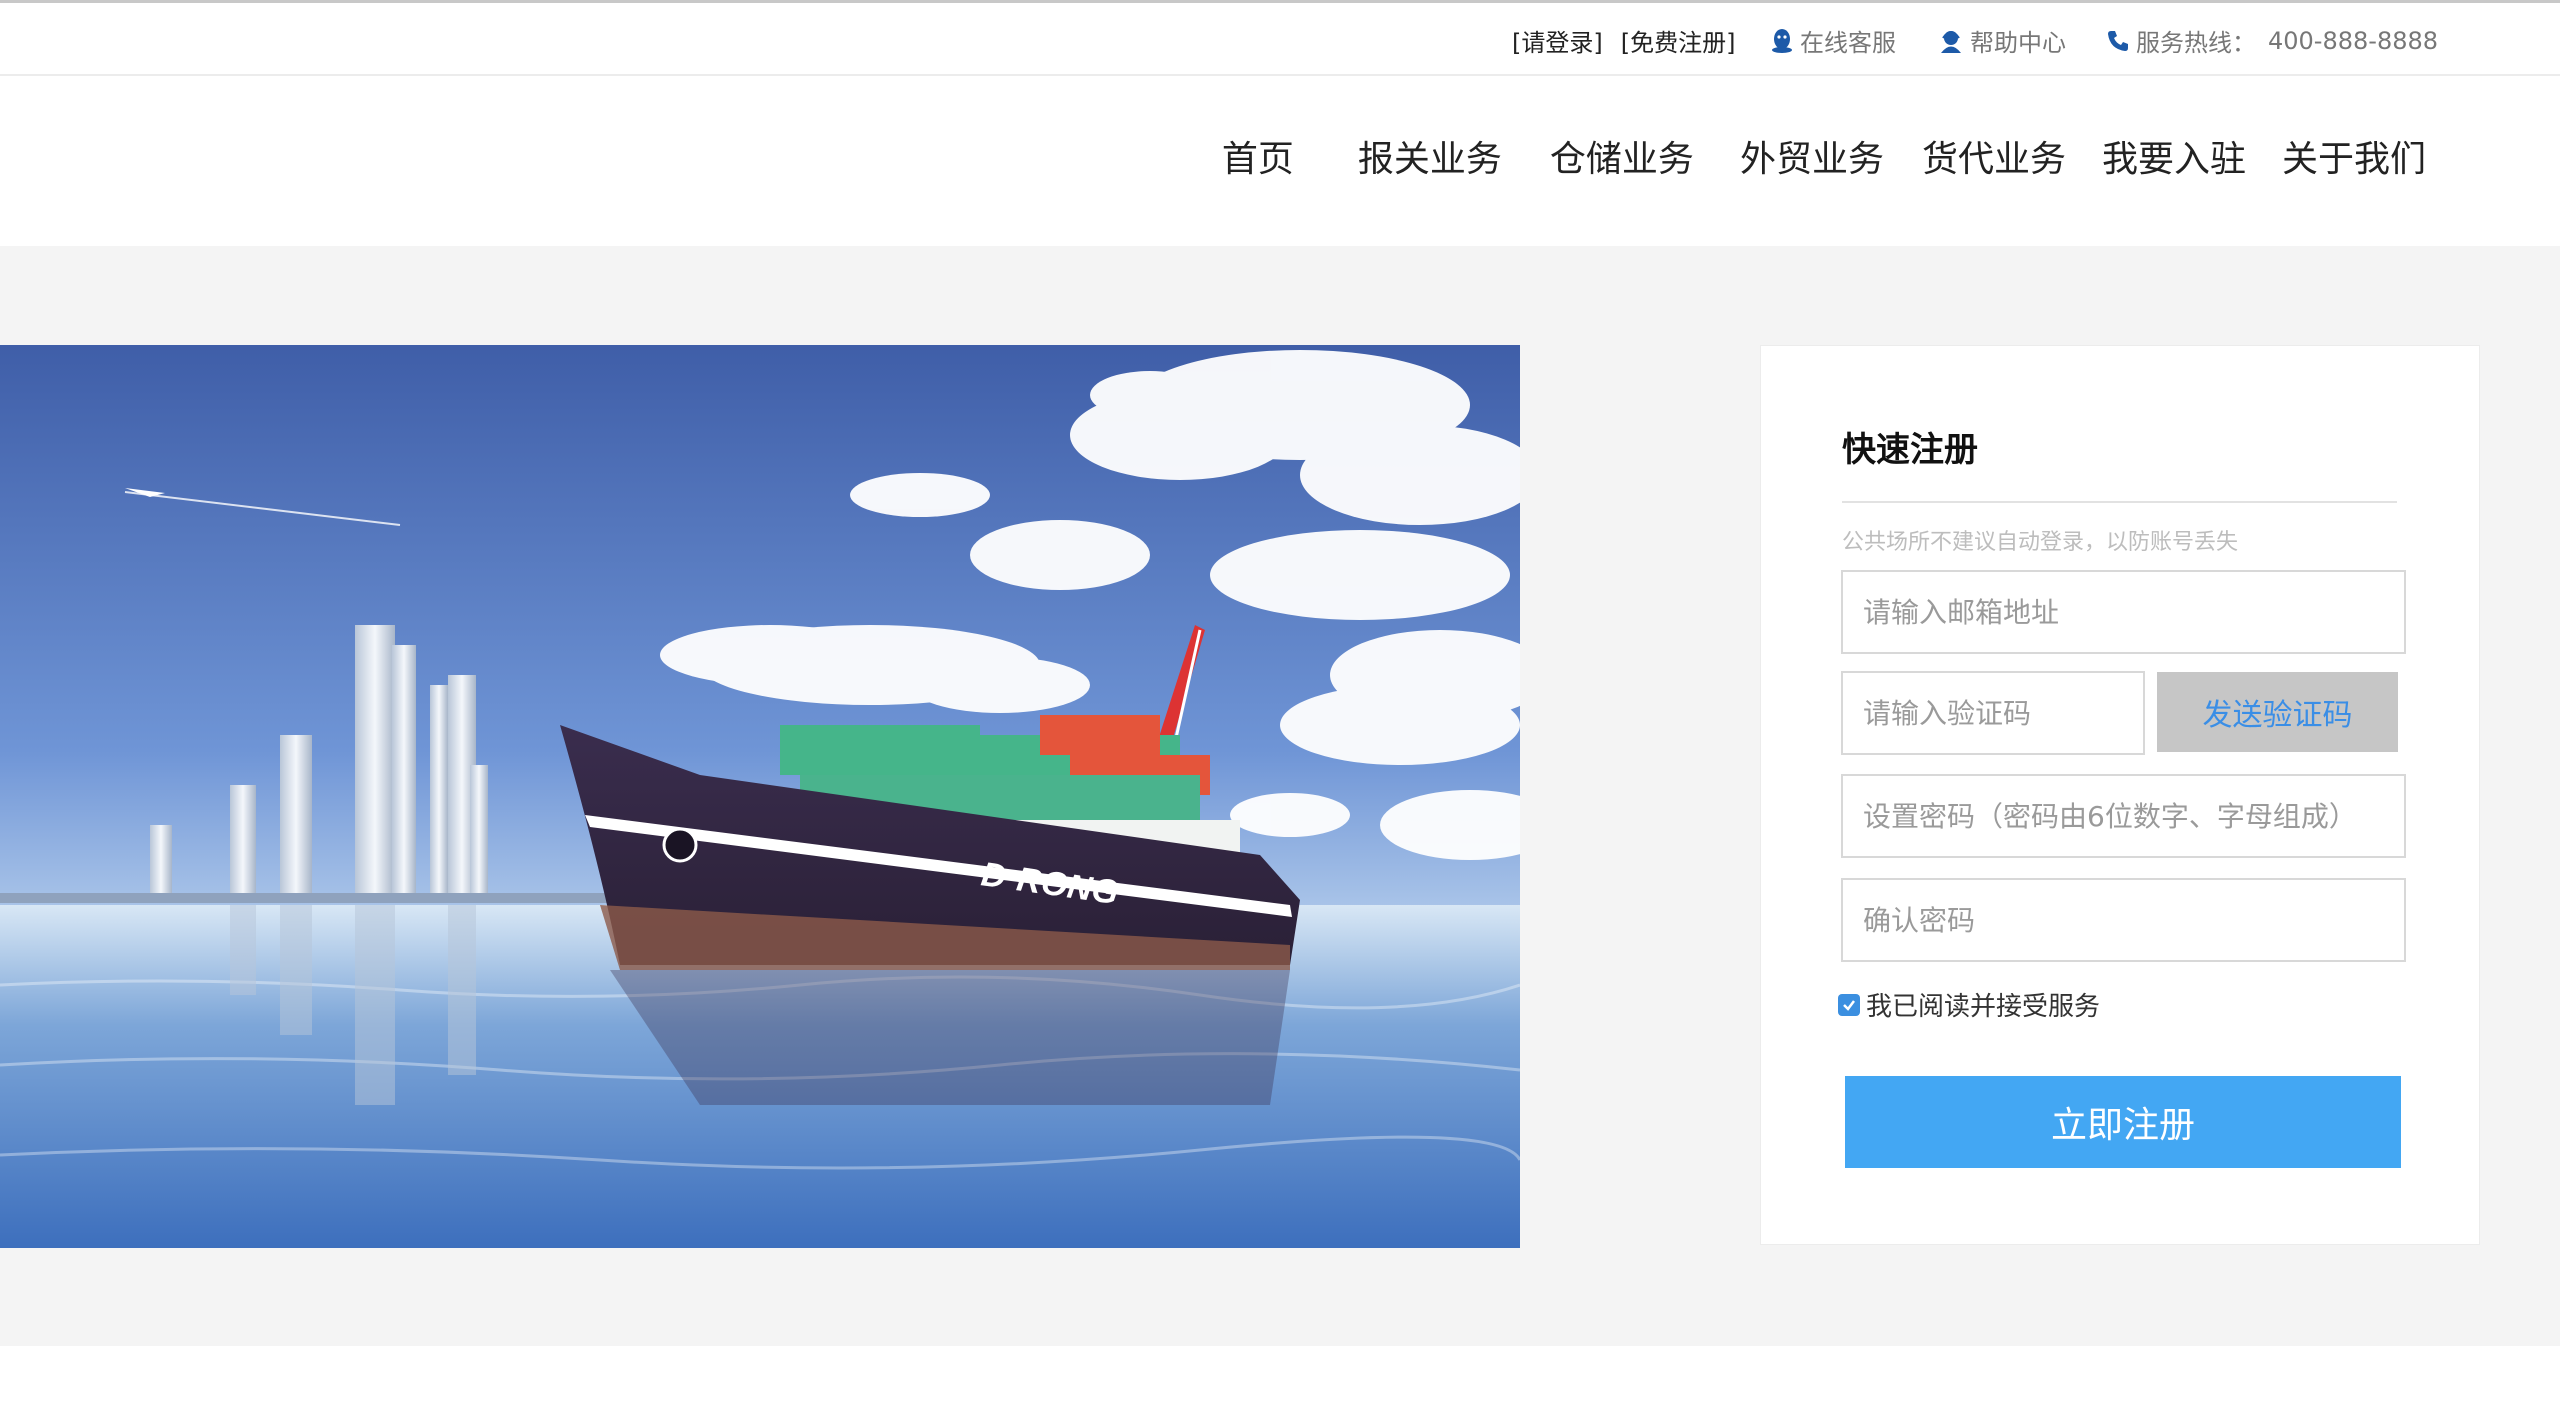  Describe the element at coordinates (1678, 40) in the screenshot. I see `register-link: [免费注册]` at that location.